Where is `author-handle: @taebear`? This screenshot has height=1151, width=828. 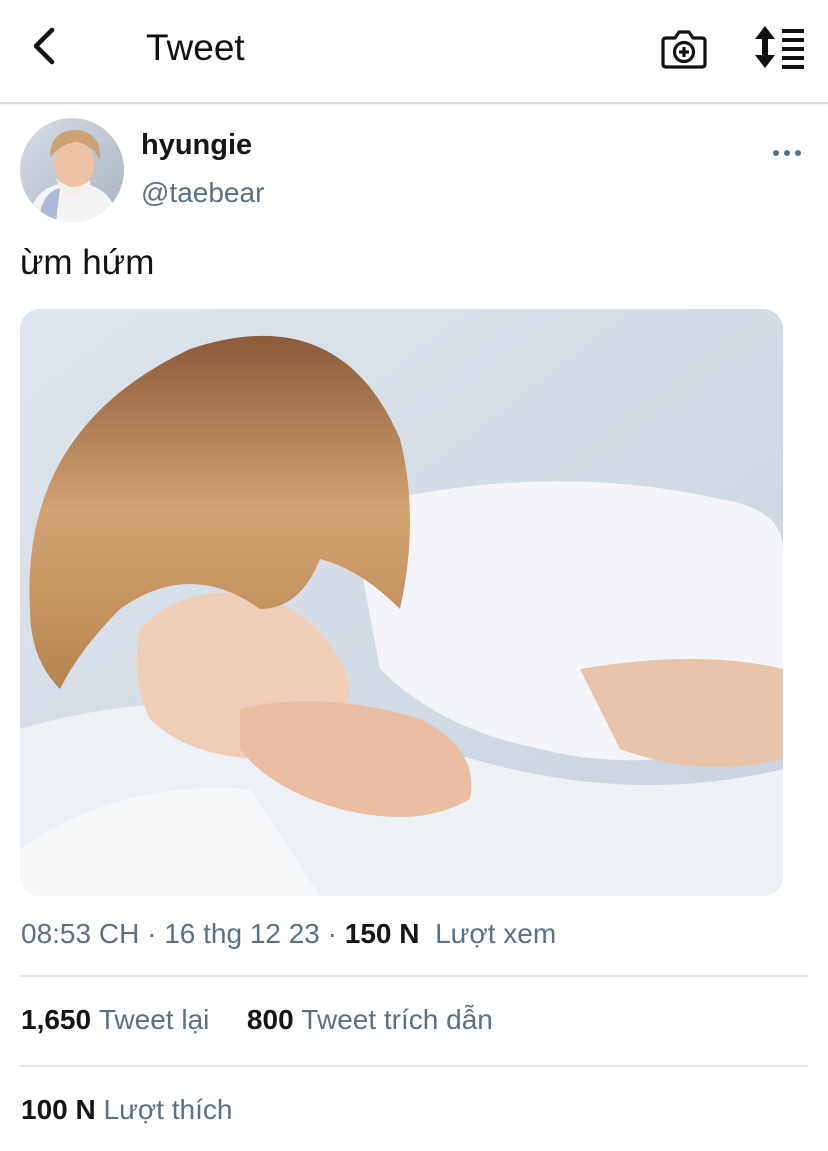
author-handle: @taebear is located at coordinates (202, 193).